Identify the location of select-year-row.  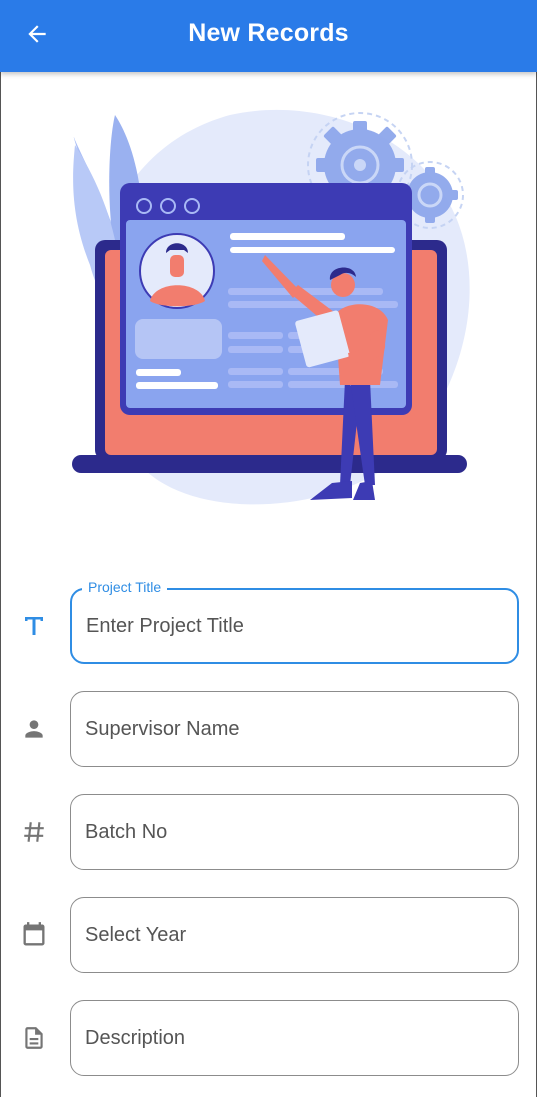
(268, 936).